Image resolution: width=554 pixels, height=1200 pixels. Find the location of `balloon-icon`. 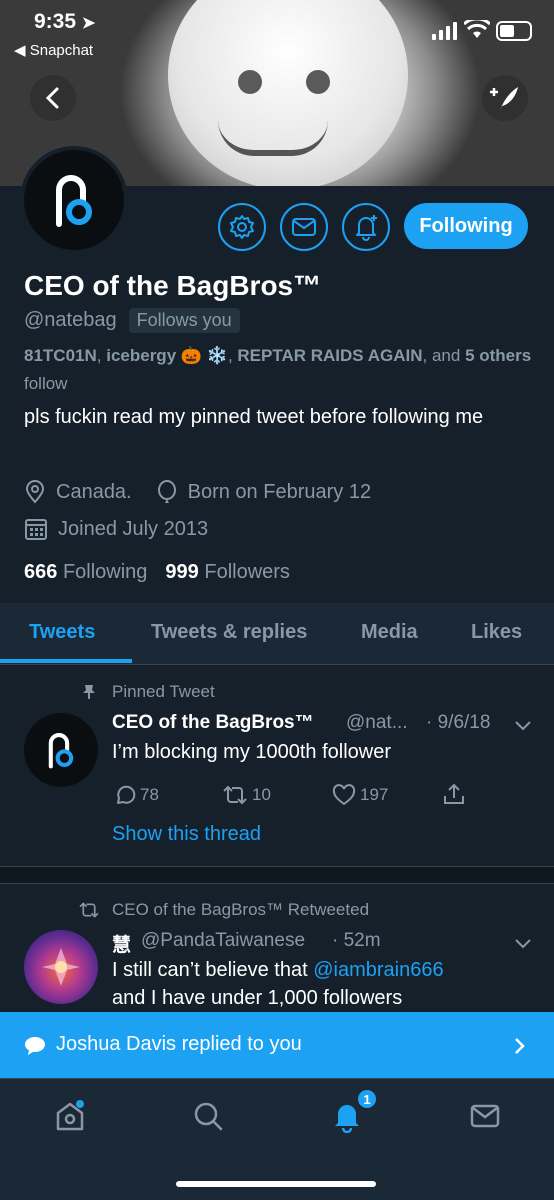

balloon-icon is located at coordinates (166, 491).